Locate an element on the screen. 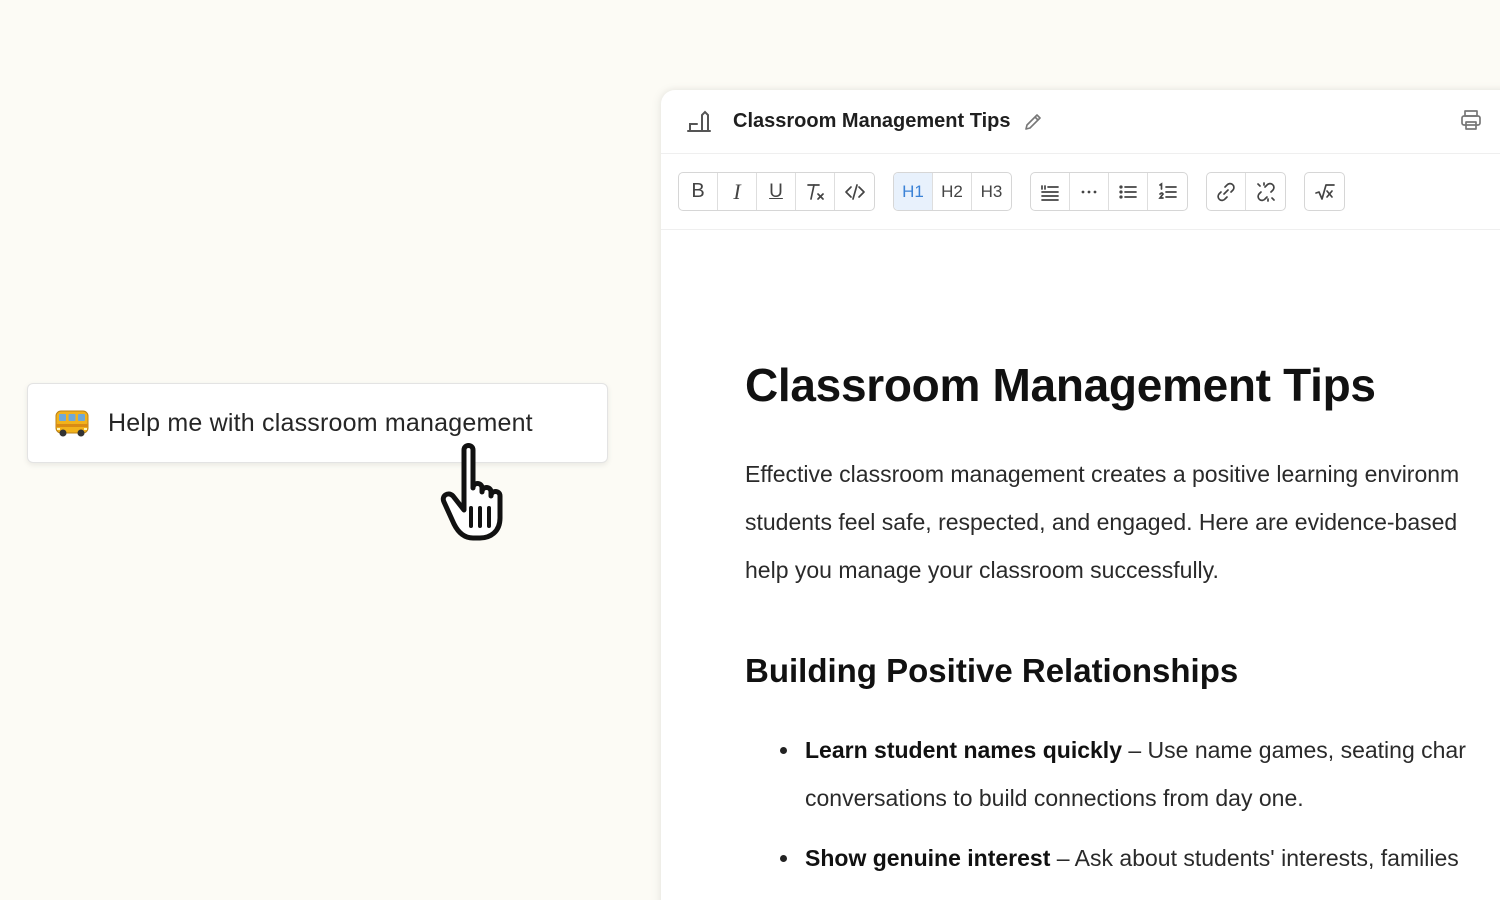  prompt-label: Help me with classroom management is located at coordinates (320, 422).